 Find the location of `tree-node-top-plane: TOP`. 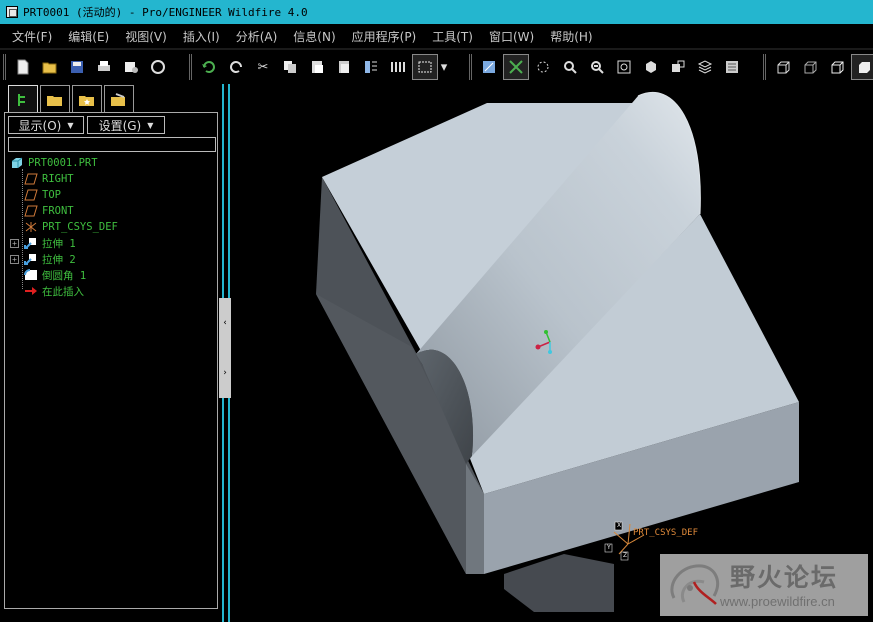

tree-node-top-plane: TOP is located at coordinates (112, 195).